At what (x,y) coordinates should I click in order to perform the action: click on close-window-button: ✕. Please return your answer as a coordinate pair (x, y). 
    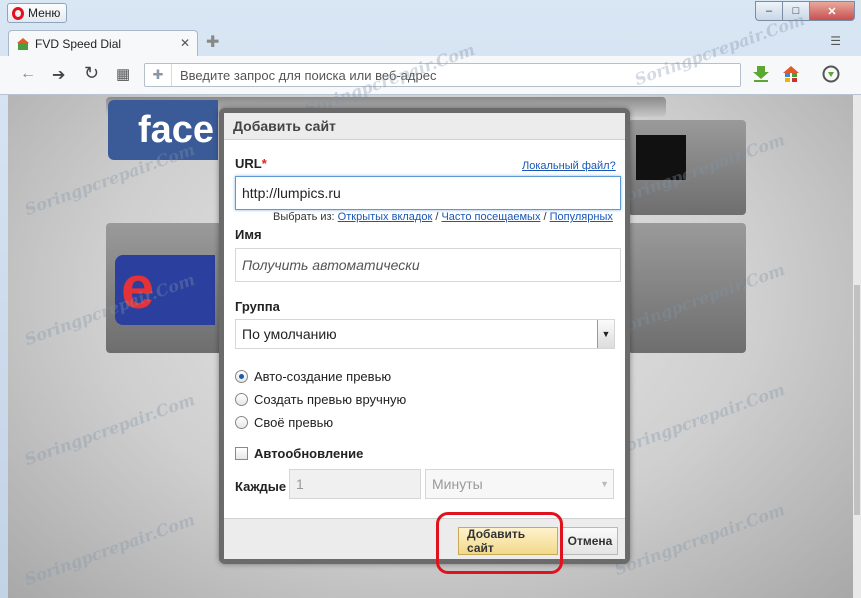
    Looking at the image, I should click on (832, 11).